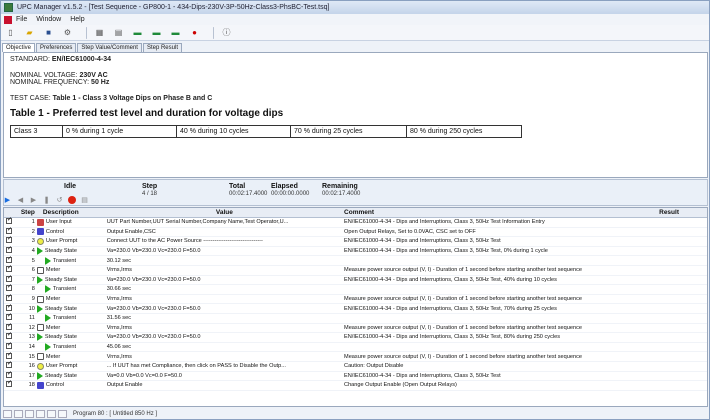  I want to click on menu-help: Help, so click(77, 19).